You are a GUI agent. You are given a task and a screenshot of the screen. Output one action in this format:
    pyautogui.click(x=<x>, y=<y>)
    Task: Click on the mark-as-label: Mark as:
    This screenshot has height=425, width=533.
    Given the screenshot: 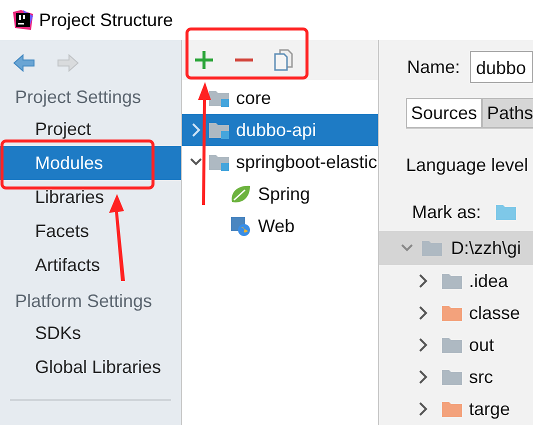 What is the action you would take?
    pyautogui.click(x=447, y=212)
    